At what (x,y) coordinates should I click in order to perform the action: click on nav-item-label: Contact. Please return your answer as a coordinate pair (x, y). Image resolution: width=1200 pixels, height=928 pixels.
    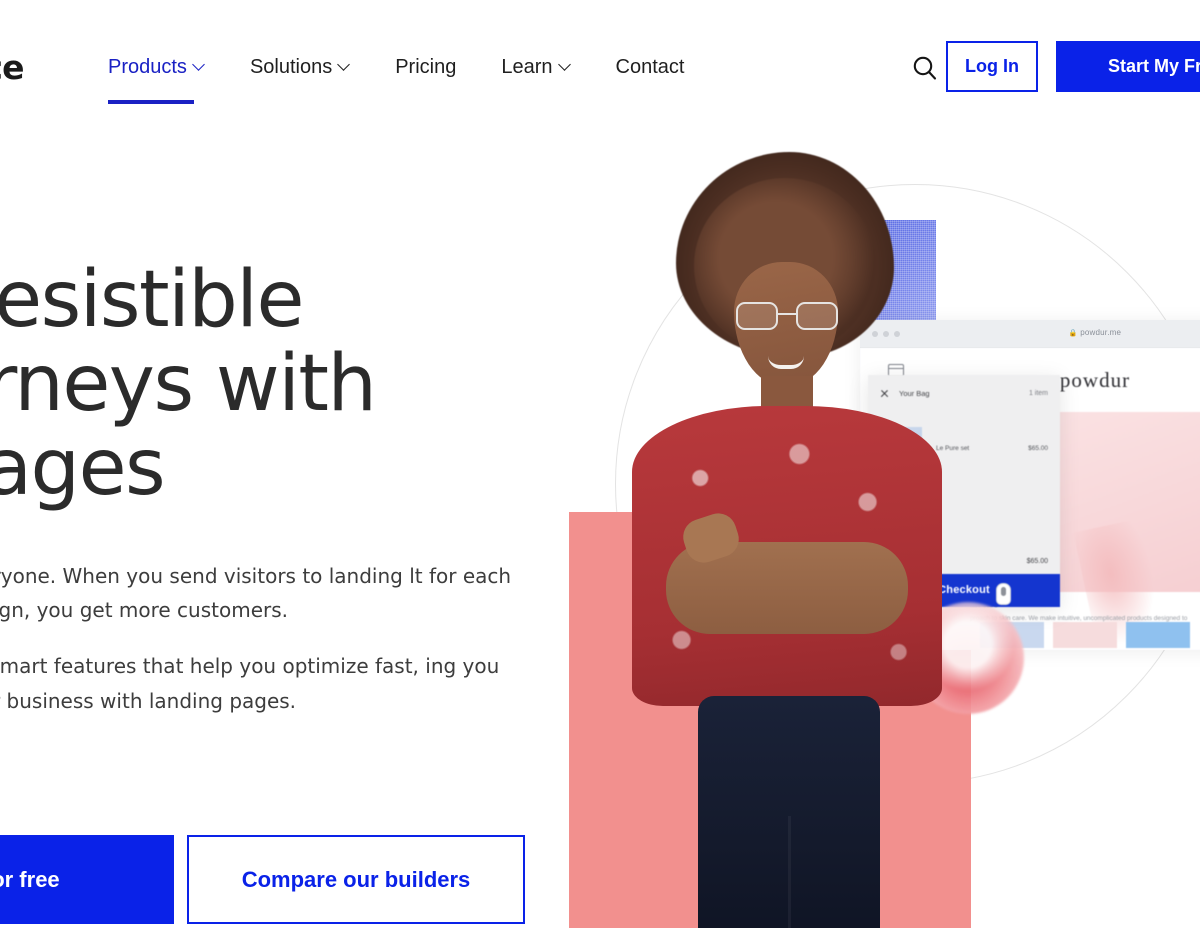
    Looking at the image, I should click on (650, 67).